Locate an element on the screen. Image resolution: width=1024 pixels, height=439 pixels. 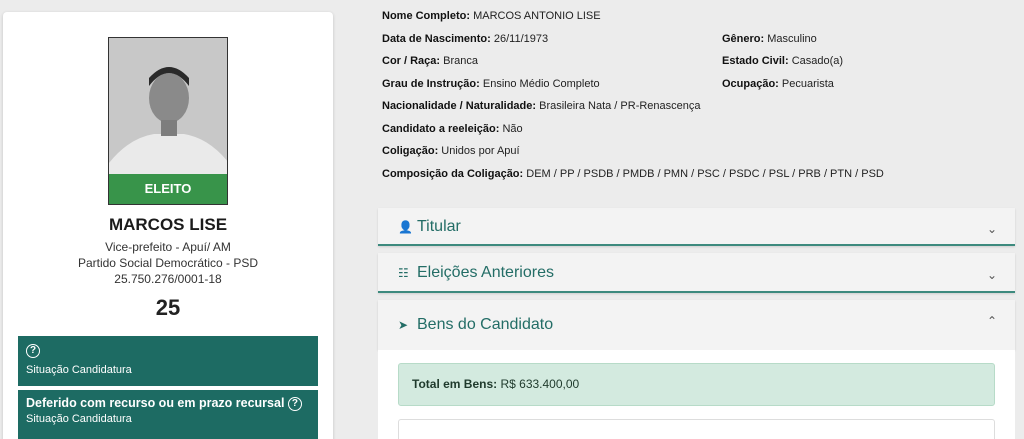
detail-ocupacao: Ocupação: Pecuarista is located at coordinates (778, 84).